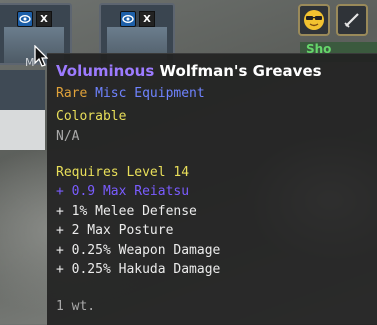 The image size is (377, 325). What do you see at coordinates (123, 172) in the screenshot?
I see `level-requirement: Requires Level 14` at bounding box center [123, 172].